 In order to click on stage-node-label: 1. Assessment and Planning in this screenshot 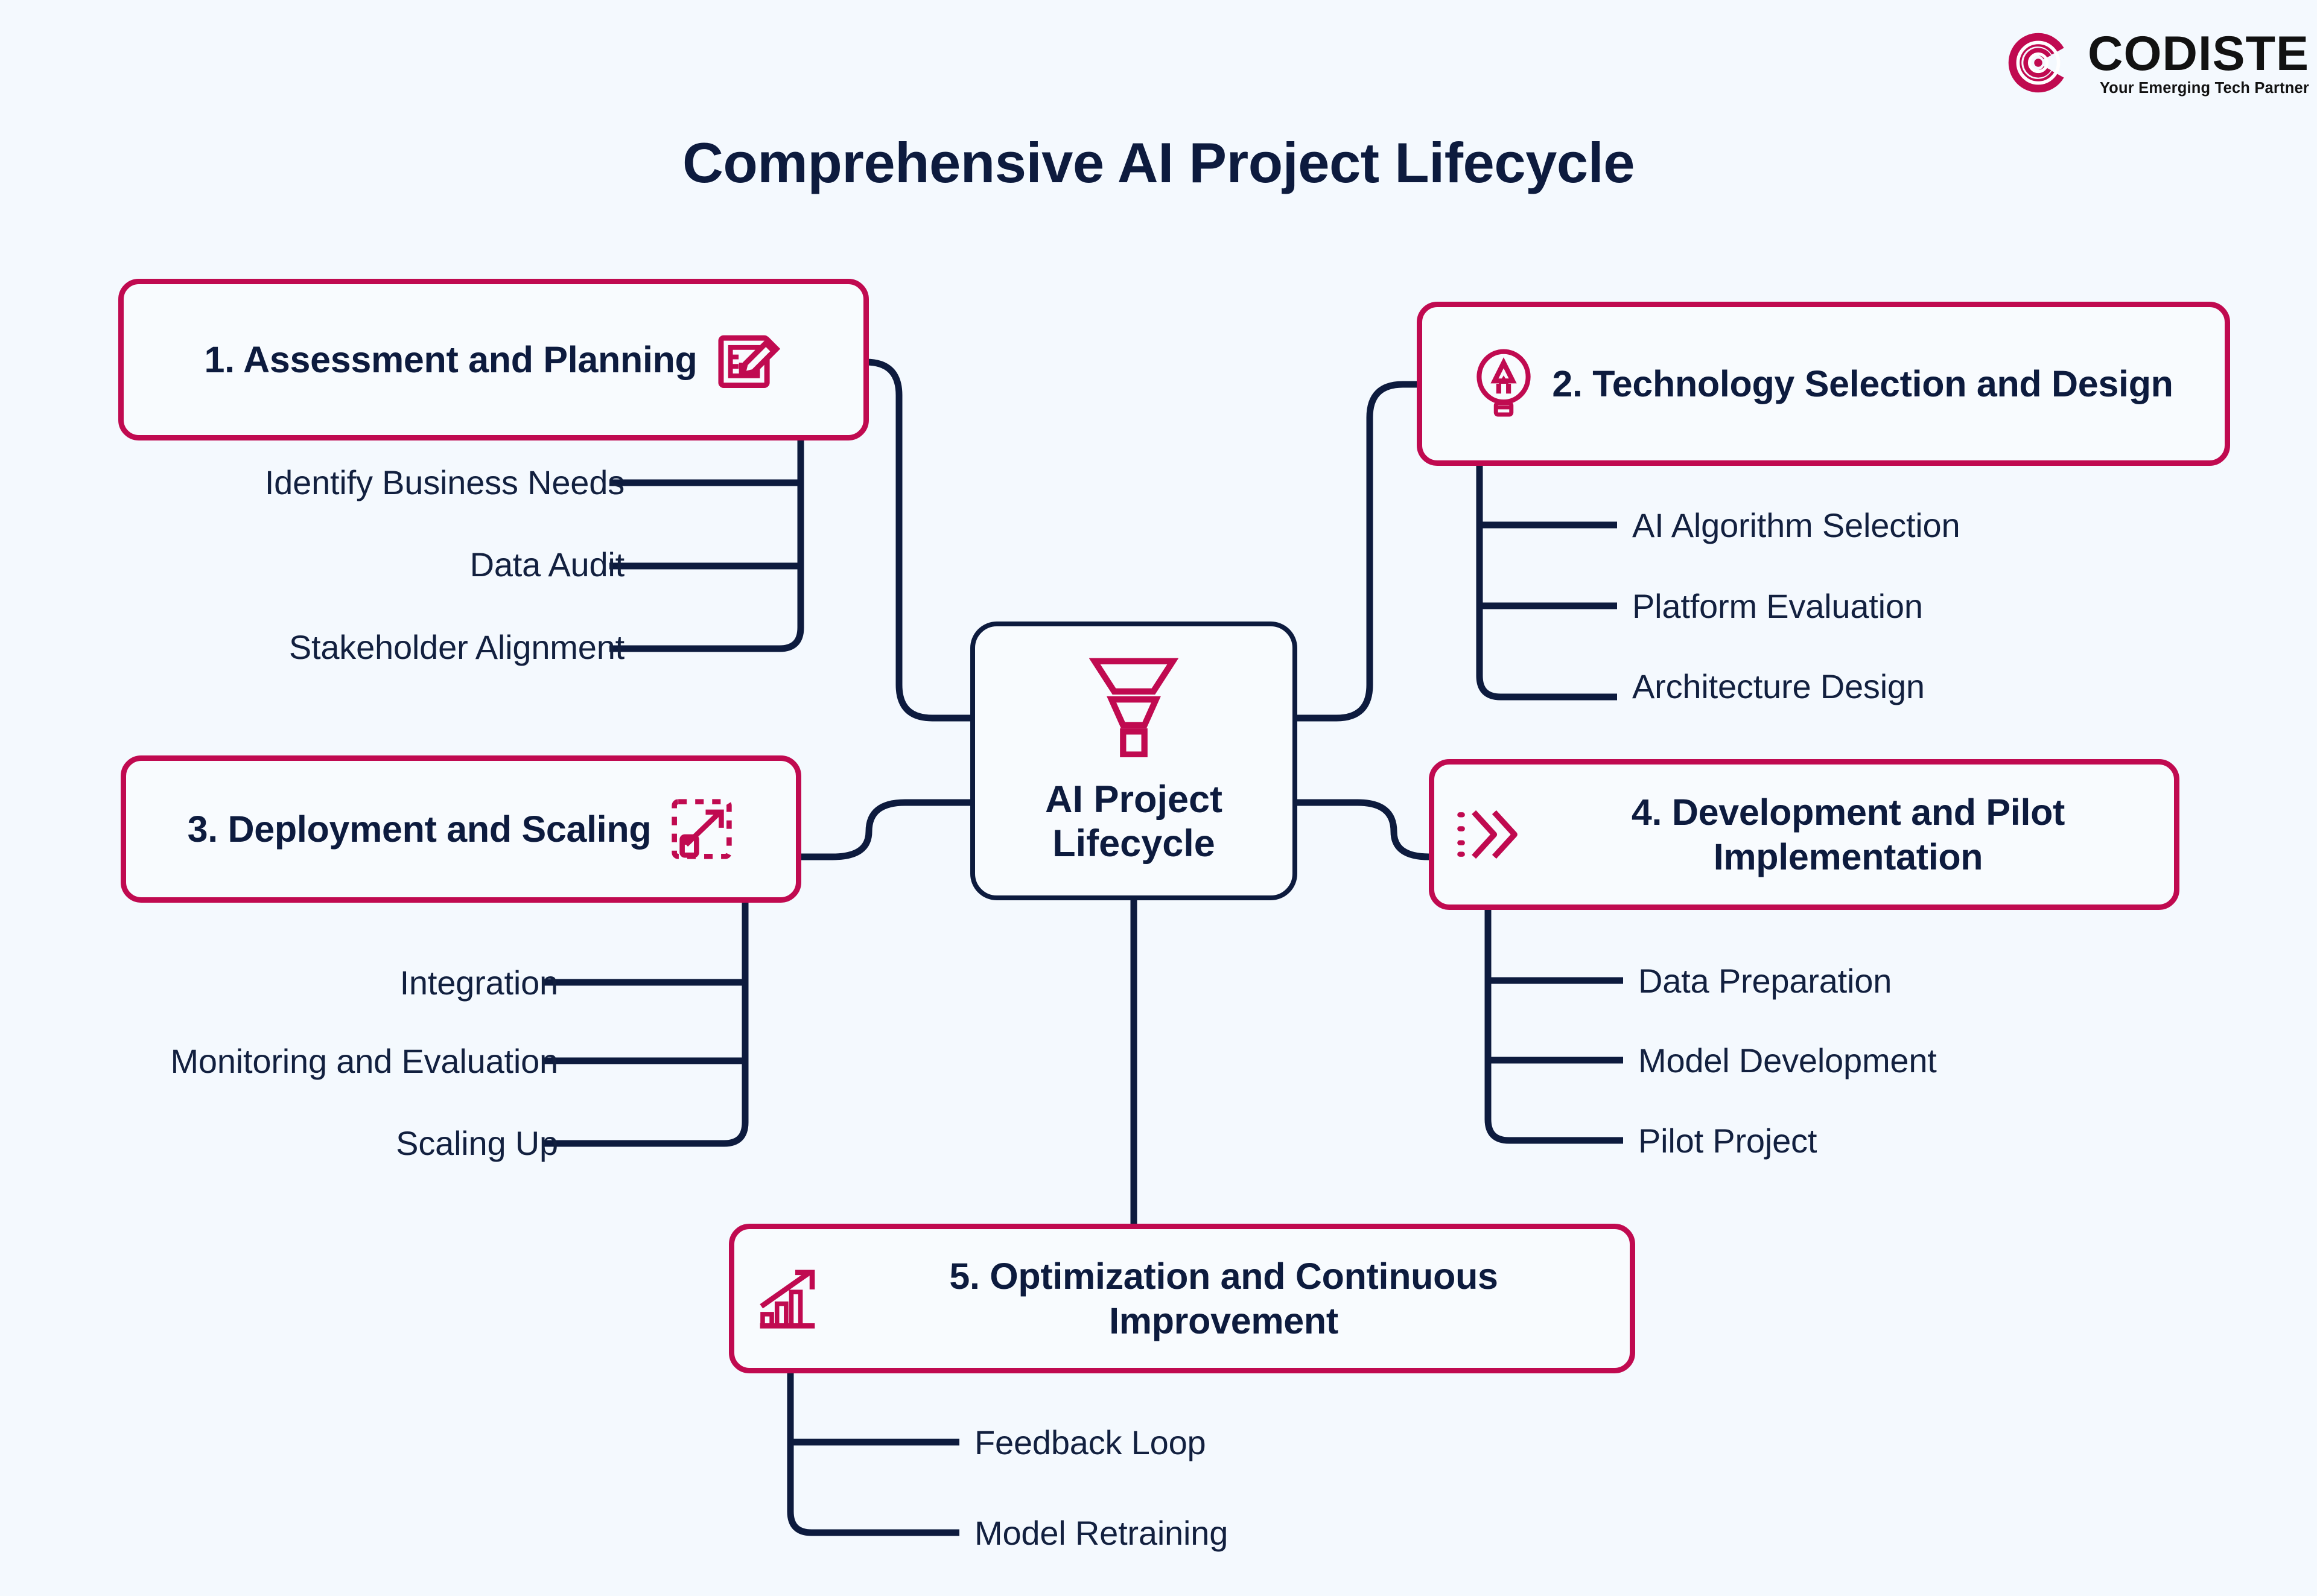, I will do `click(451, 360)`.